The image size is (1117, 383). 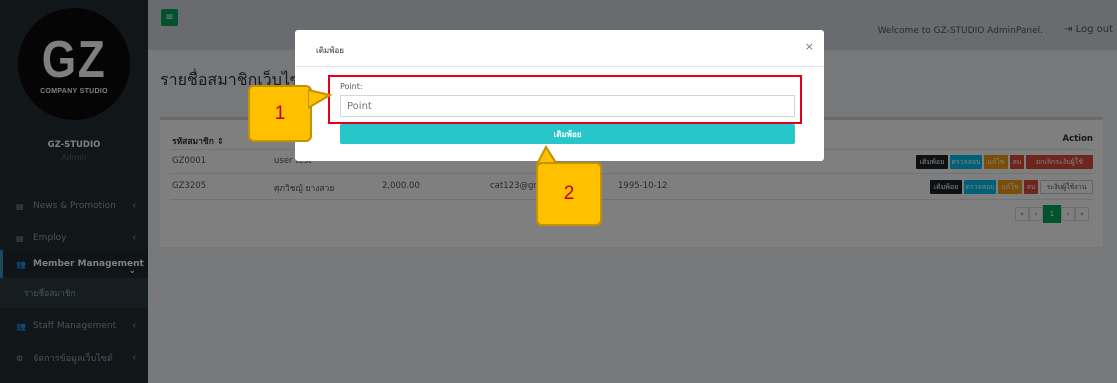 What do you see at coordinates (330, 50) in the screenshot?
I see `modal-title: เติมพ้อย` at bounding box center [330, 50].